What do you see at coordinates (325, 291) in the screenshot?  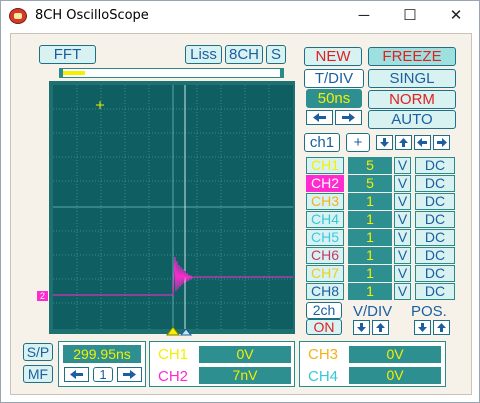 I see `ch8-button: CH8` at bounding box center [325, 291].